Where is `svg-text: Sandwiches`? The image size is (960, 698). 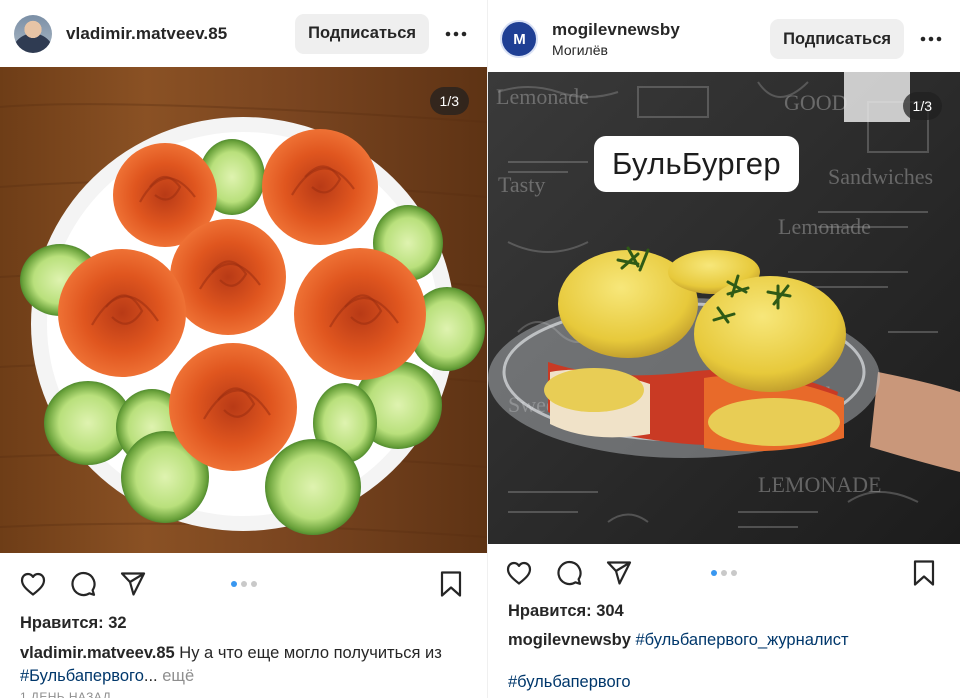 svg-text: Sandwiches is located at coordinates (880, 176).